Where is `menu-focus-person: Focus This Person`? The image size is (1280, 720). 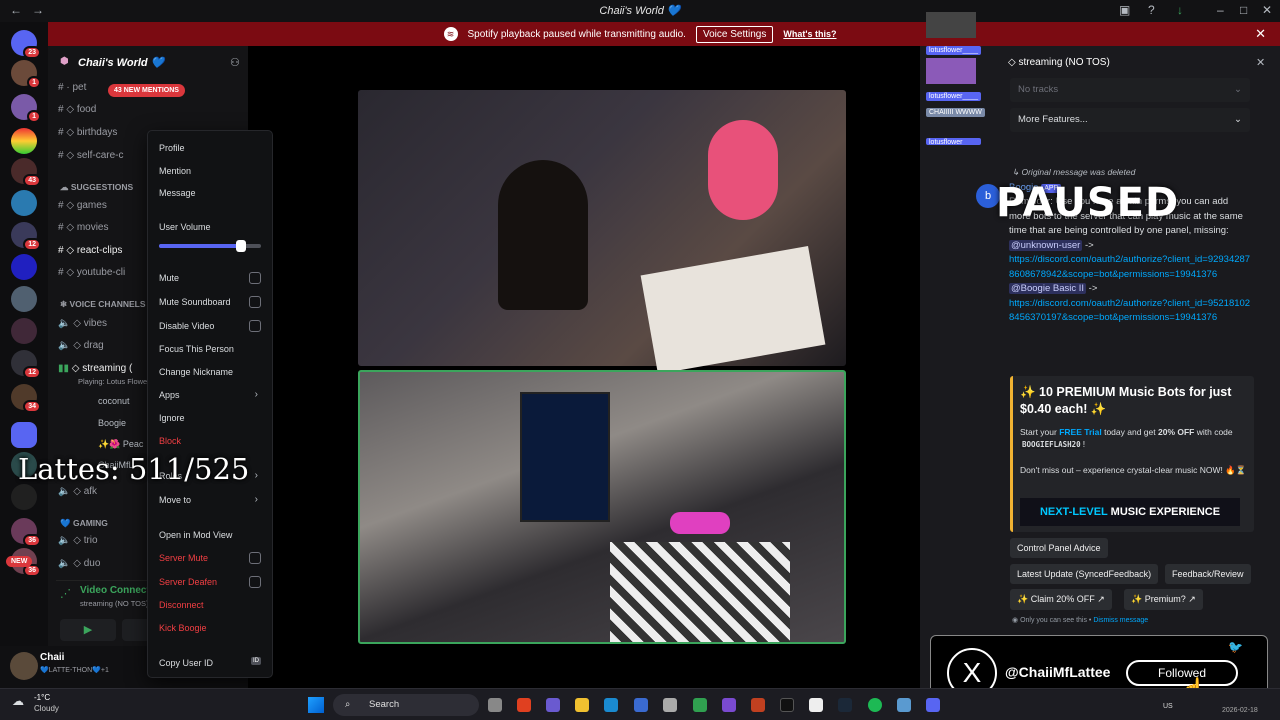
menu-focus-person: Focus This Person is located at coordinates (196, 349).